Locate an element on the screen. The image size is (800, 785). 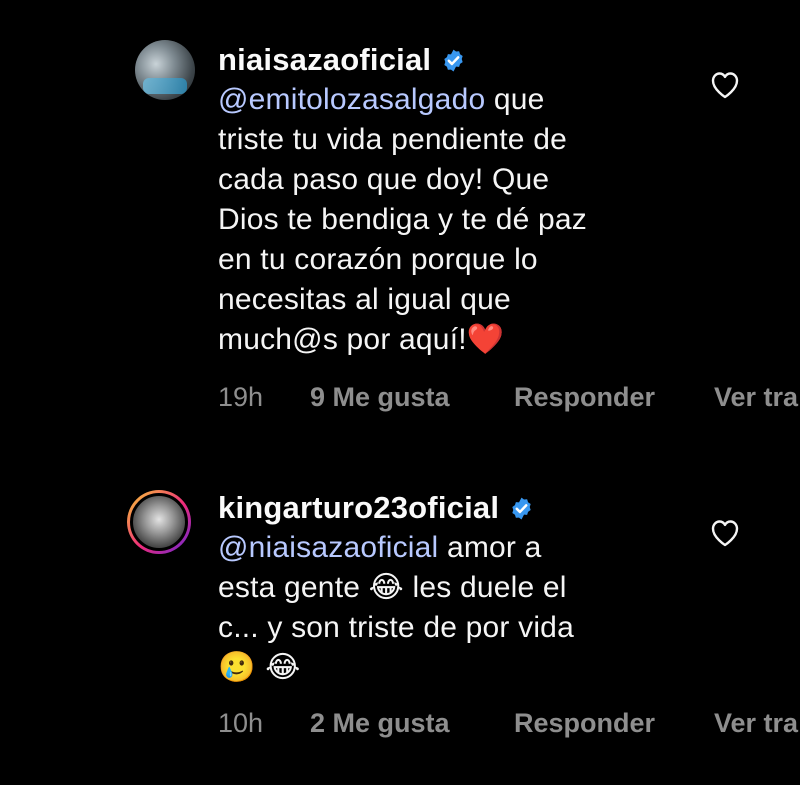
comment-meta: 19h 9 Me gusta Responder Ver tra is located at coordinates (508, 397).